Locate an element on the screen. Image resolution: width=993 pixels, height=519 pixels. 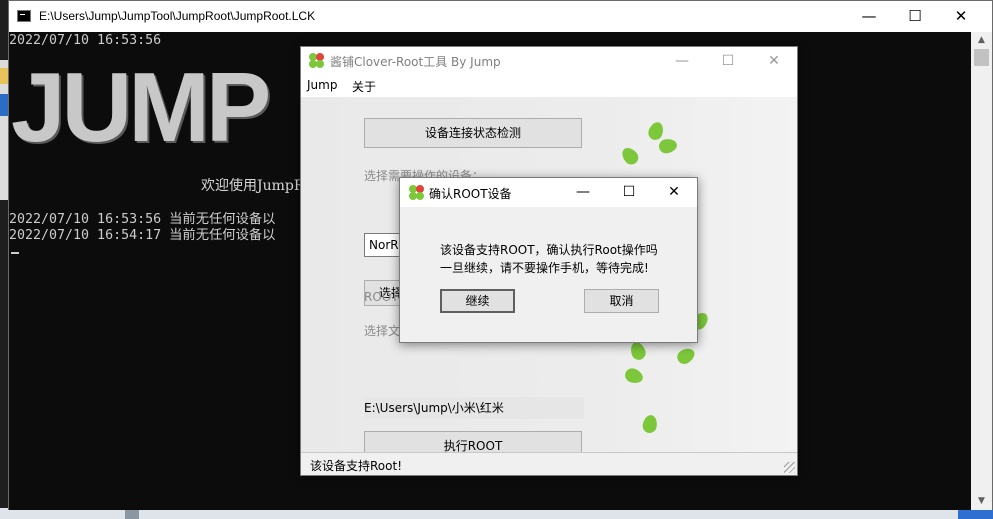
root-label: ROOT is located at coordinates (381, 297).